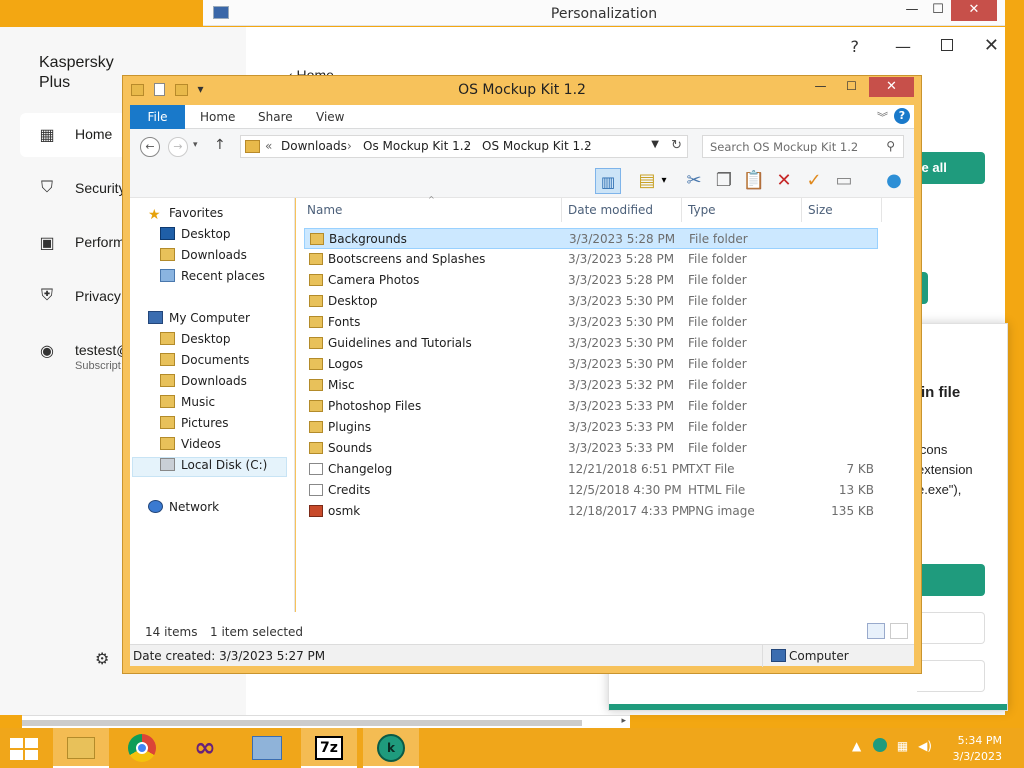 The width and height of the screenshot is (1024, 768). What do you see at coordinates (591, 322) in the screenshot?
I see `file-row: Fonts 3/3/2023 5:30 PM File folder` at bounding box center [591, 322].